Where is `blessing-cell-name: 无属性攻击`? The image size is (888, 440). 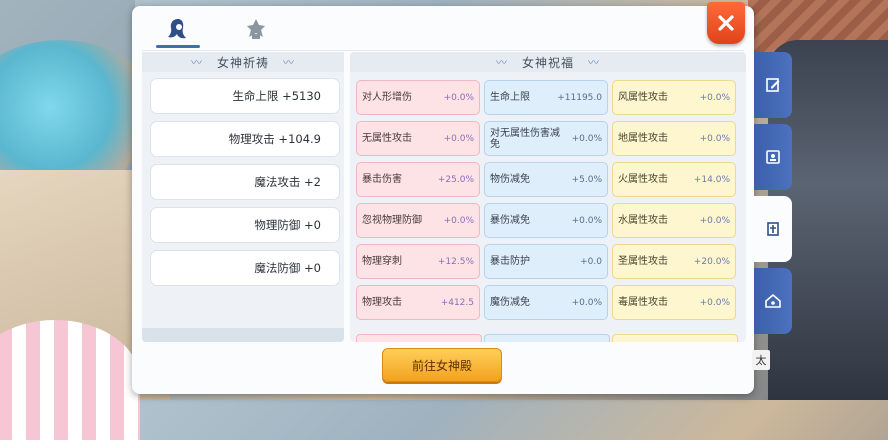 blessing-cell-name: 无属性攻击 is located at coordinates (387, 138).